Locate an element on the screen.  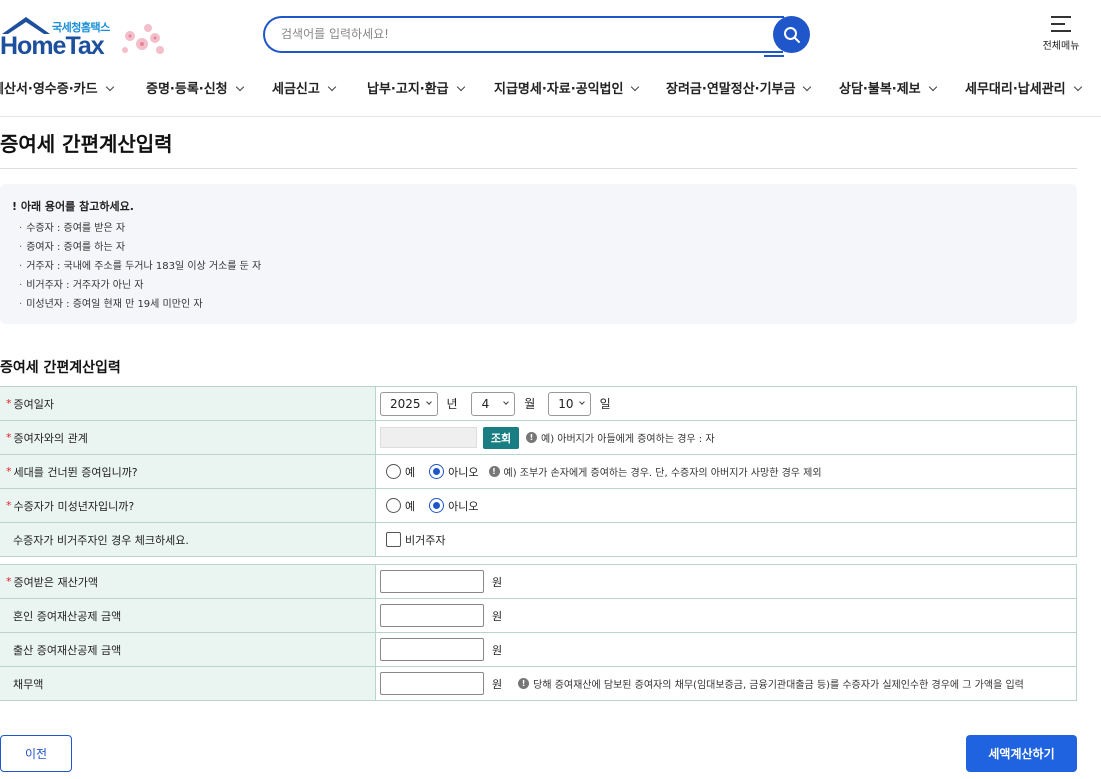
prev-button: 이전 is located at coordinates (36, 753).